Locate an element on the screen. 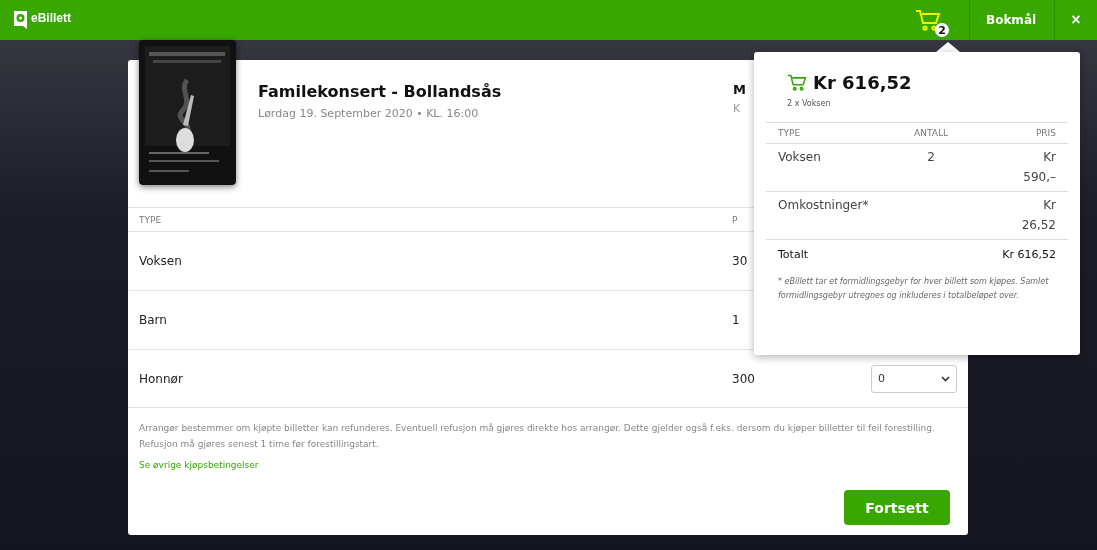  logo-text: eBillett is located at coordinates (51, 18).